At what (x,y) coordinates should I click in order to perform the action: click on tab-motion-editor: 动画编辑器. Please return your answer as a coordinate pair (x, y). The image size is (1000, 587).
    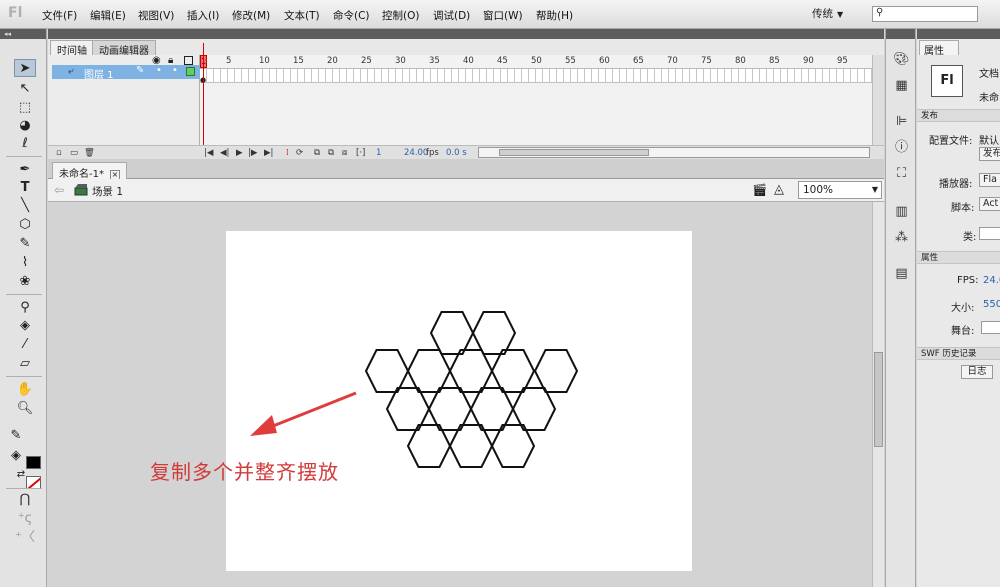
    Looking at the image, I should click on (124, 48).